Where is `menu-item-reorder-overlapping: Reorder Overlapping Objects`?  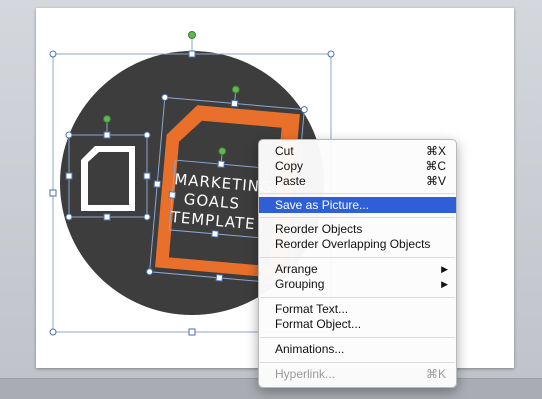 menu-item-reorder-overlapping: Reorder Overlapping Objects is located at coordinates (357, 244).